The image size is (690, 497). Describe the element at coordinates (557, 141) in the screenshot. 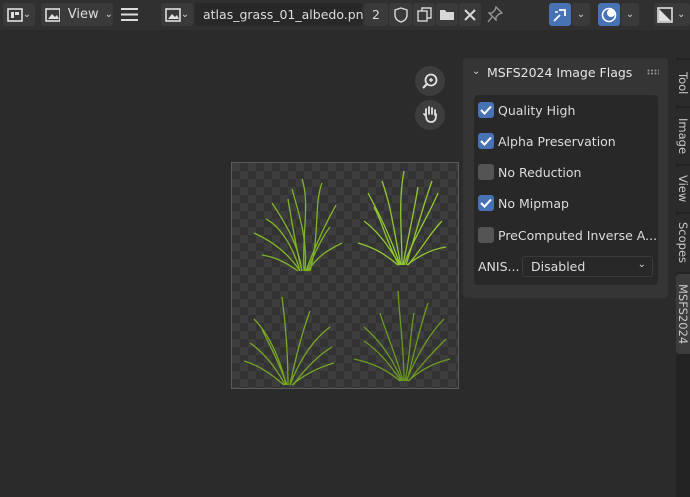

I see `alpha-preservation-label: Alpha Preservation` at that location.